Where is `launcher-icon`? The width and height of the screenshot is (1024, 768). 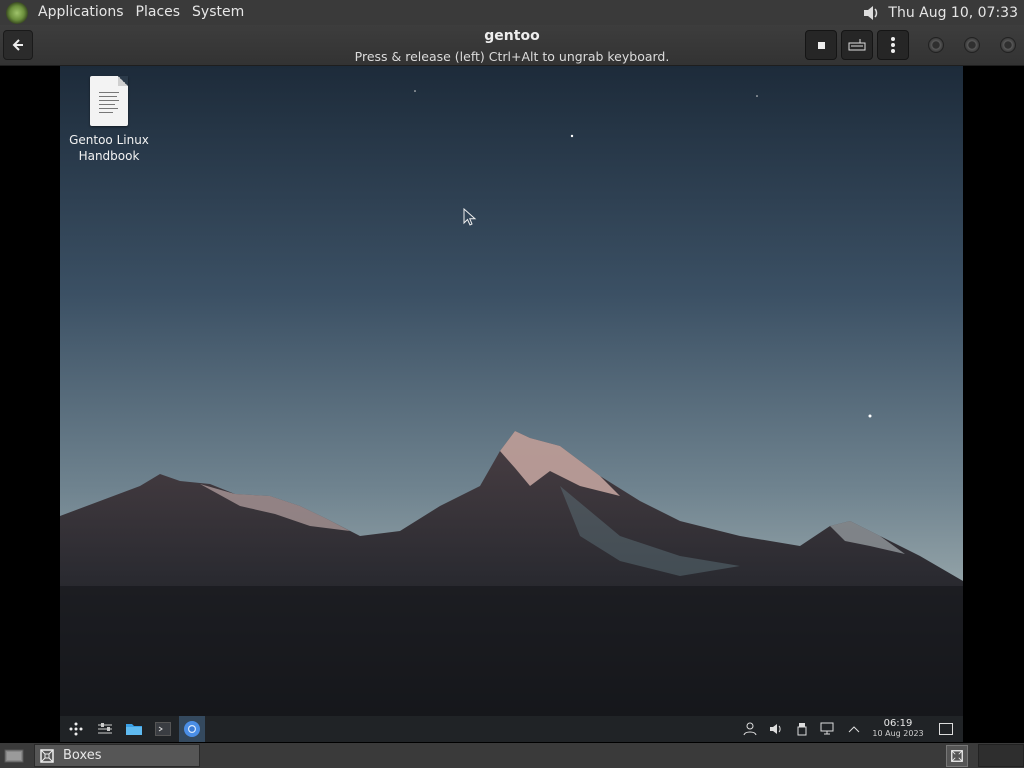 launcher-icon is located at coordinates (76, 729).